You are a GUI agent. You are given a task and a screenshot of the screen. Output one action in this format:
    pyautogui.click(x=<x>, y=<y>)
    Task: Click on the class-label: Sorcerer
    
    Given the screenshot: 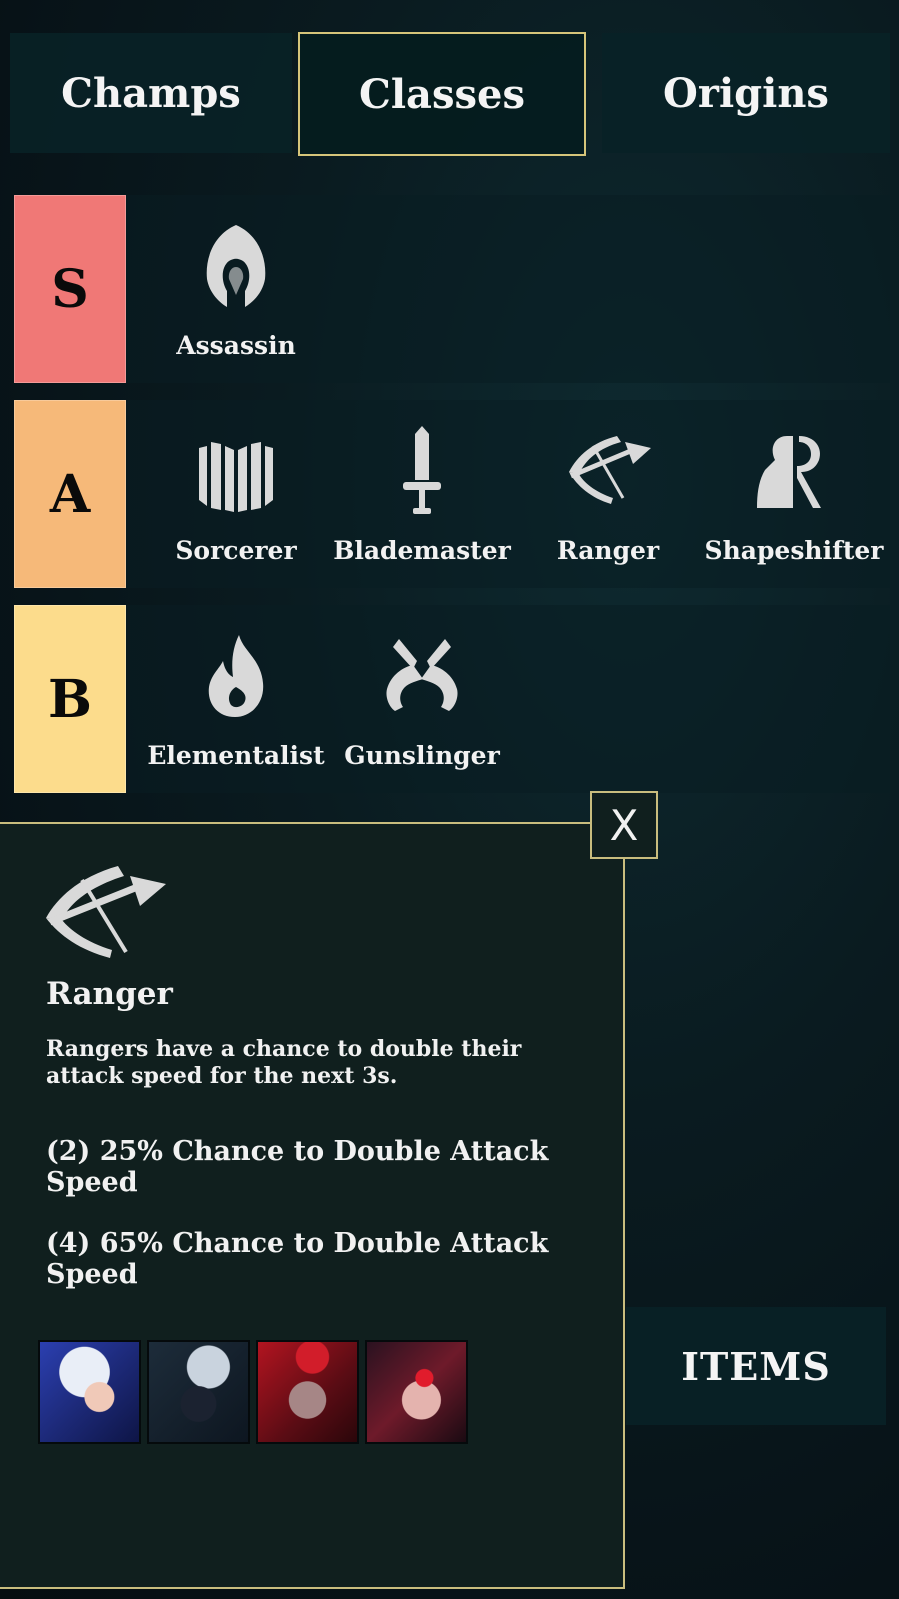 What is the action you would take?
    pyautogui.click(x=236, y=550)
    